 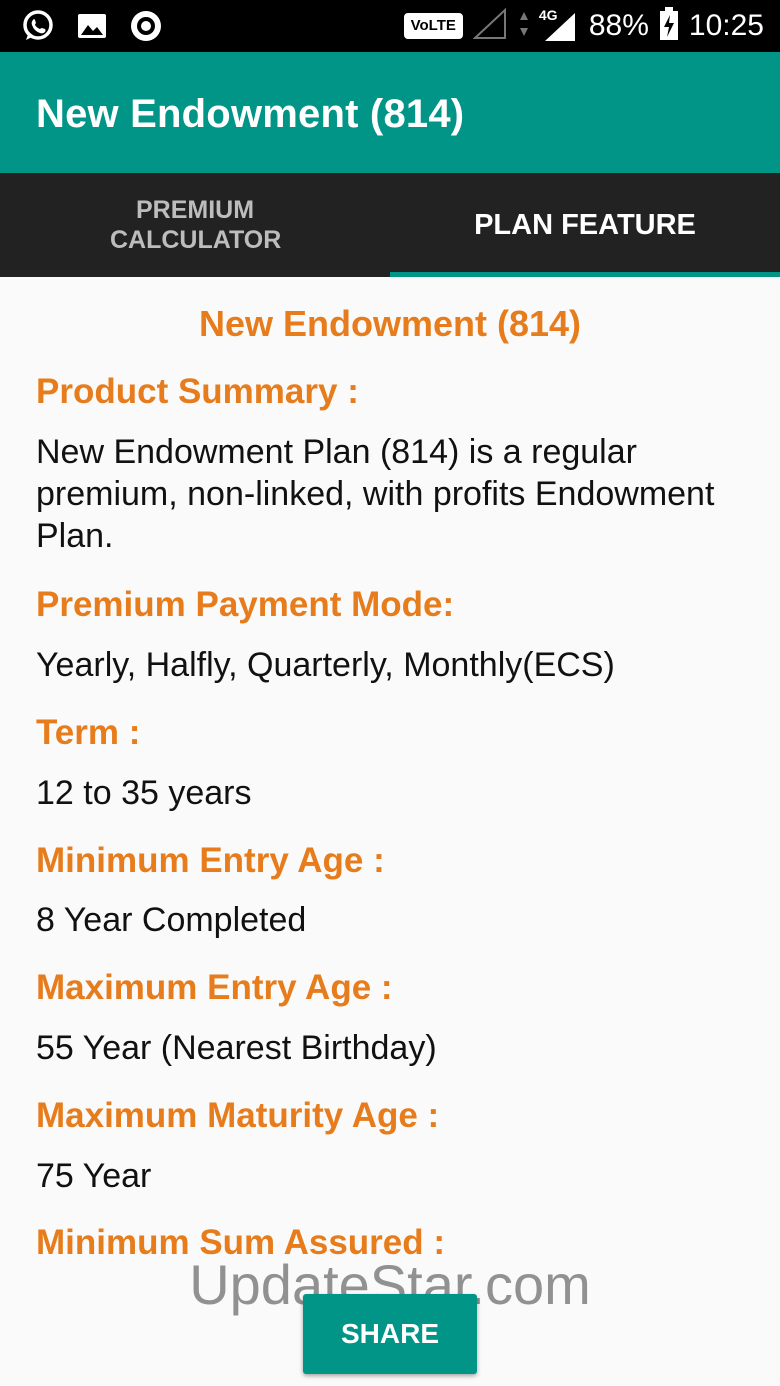 What do you see at coordinates (390, 1334) in the screenshot?
I see `share-button: SHARE` at bounding box center [390, 1334].